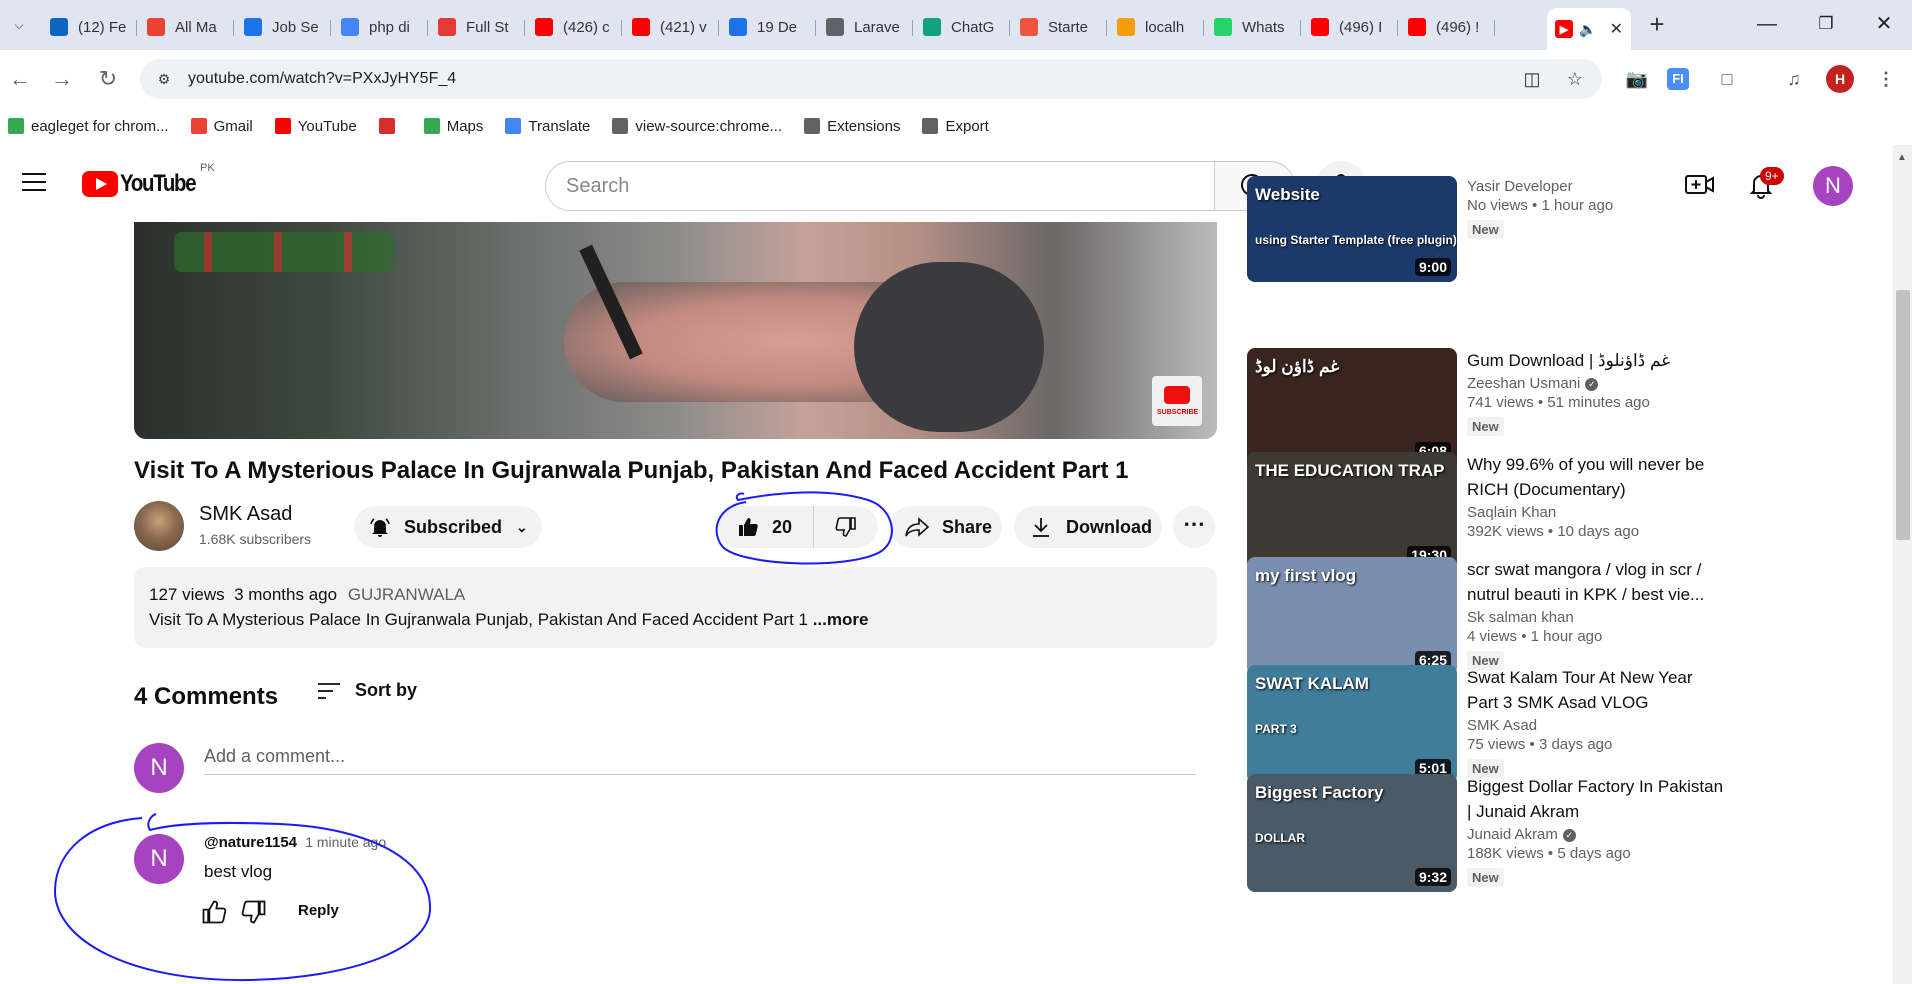 The width and height of the screenshot is (1912, 984). Describe the element at coordinates (1886, 79) in the screenshot. I see `menu-kebab-icon: ⋮` at that location.